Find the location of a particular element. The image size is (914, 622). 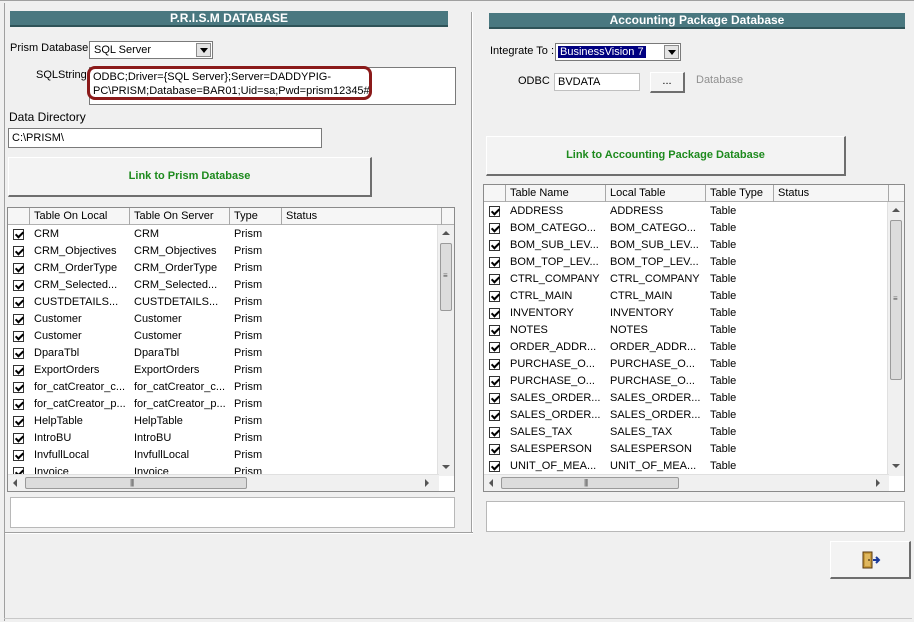

table-row: CUSTDETAILS... CUSTDETAILS... Prism is located at coordinates (231, 302).